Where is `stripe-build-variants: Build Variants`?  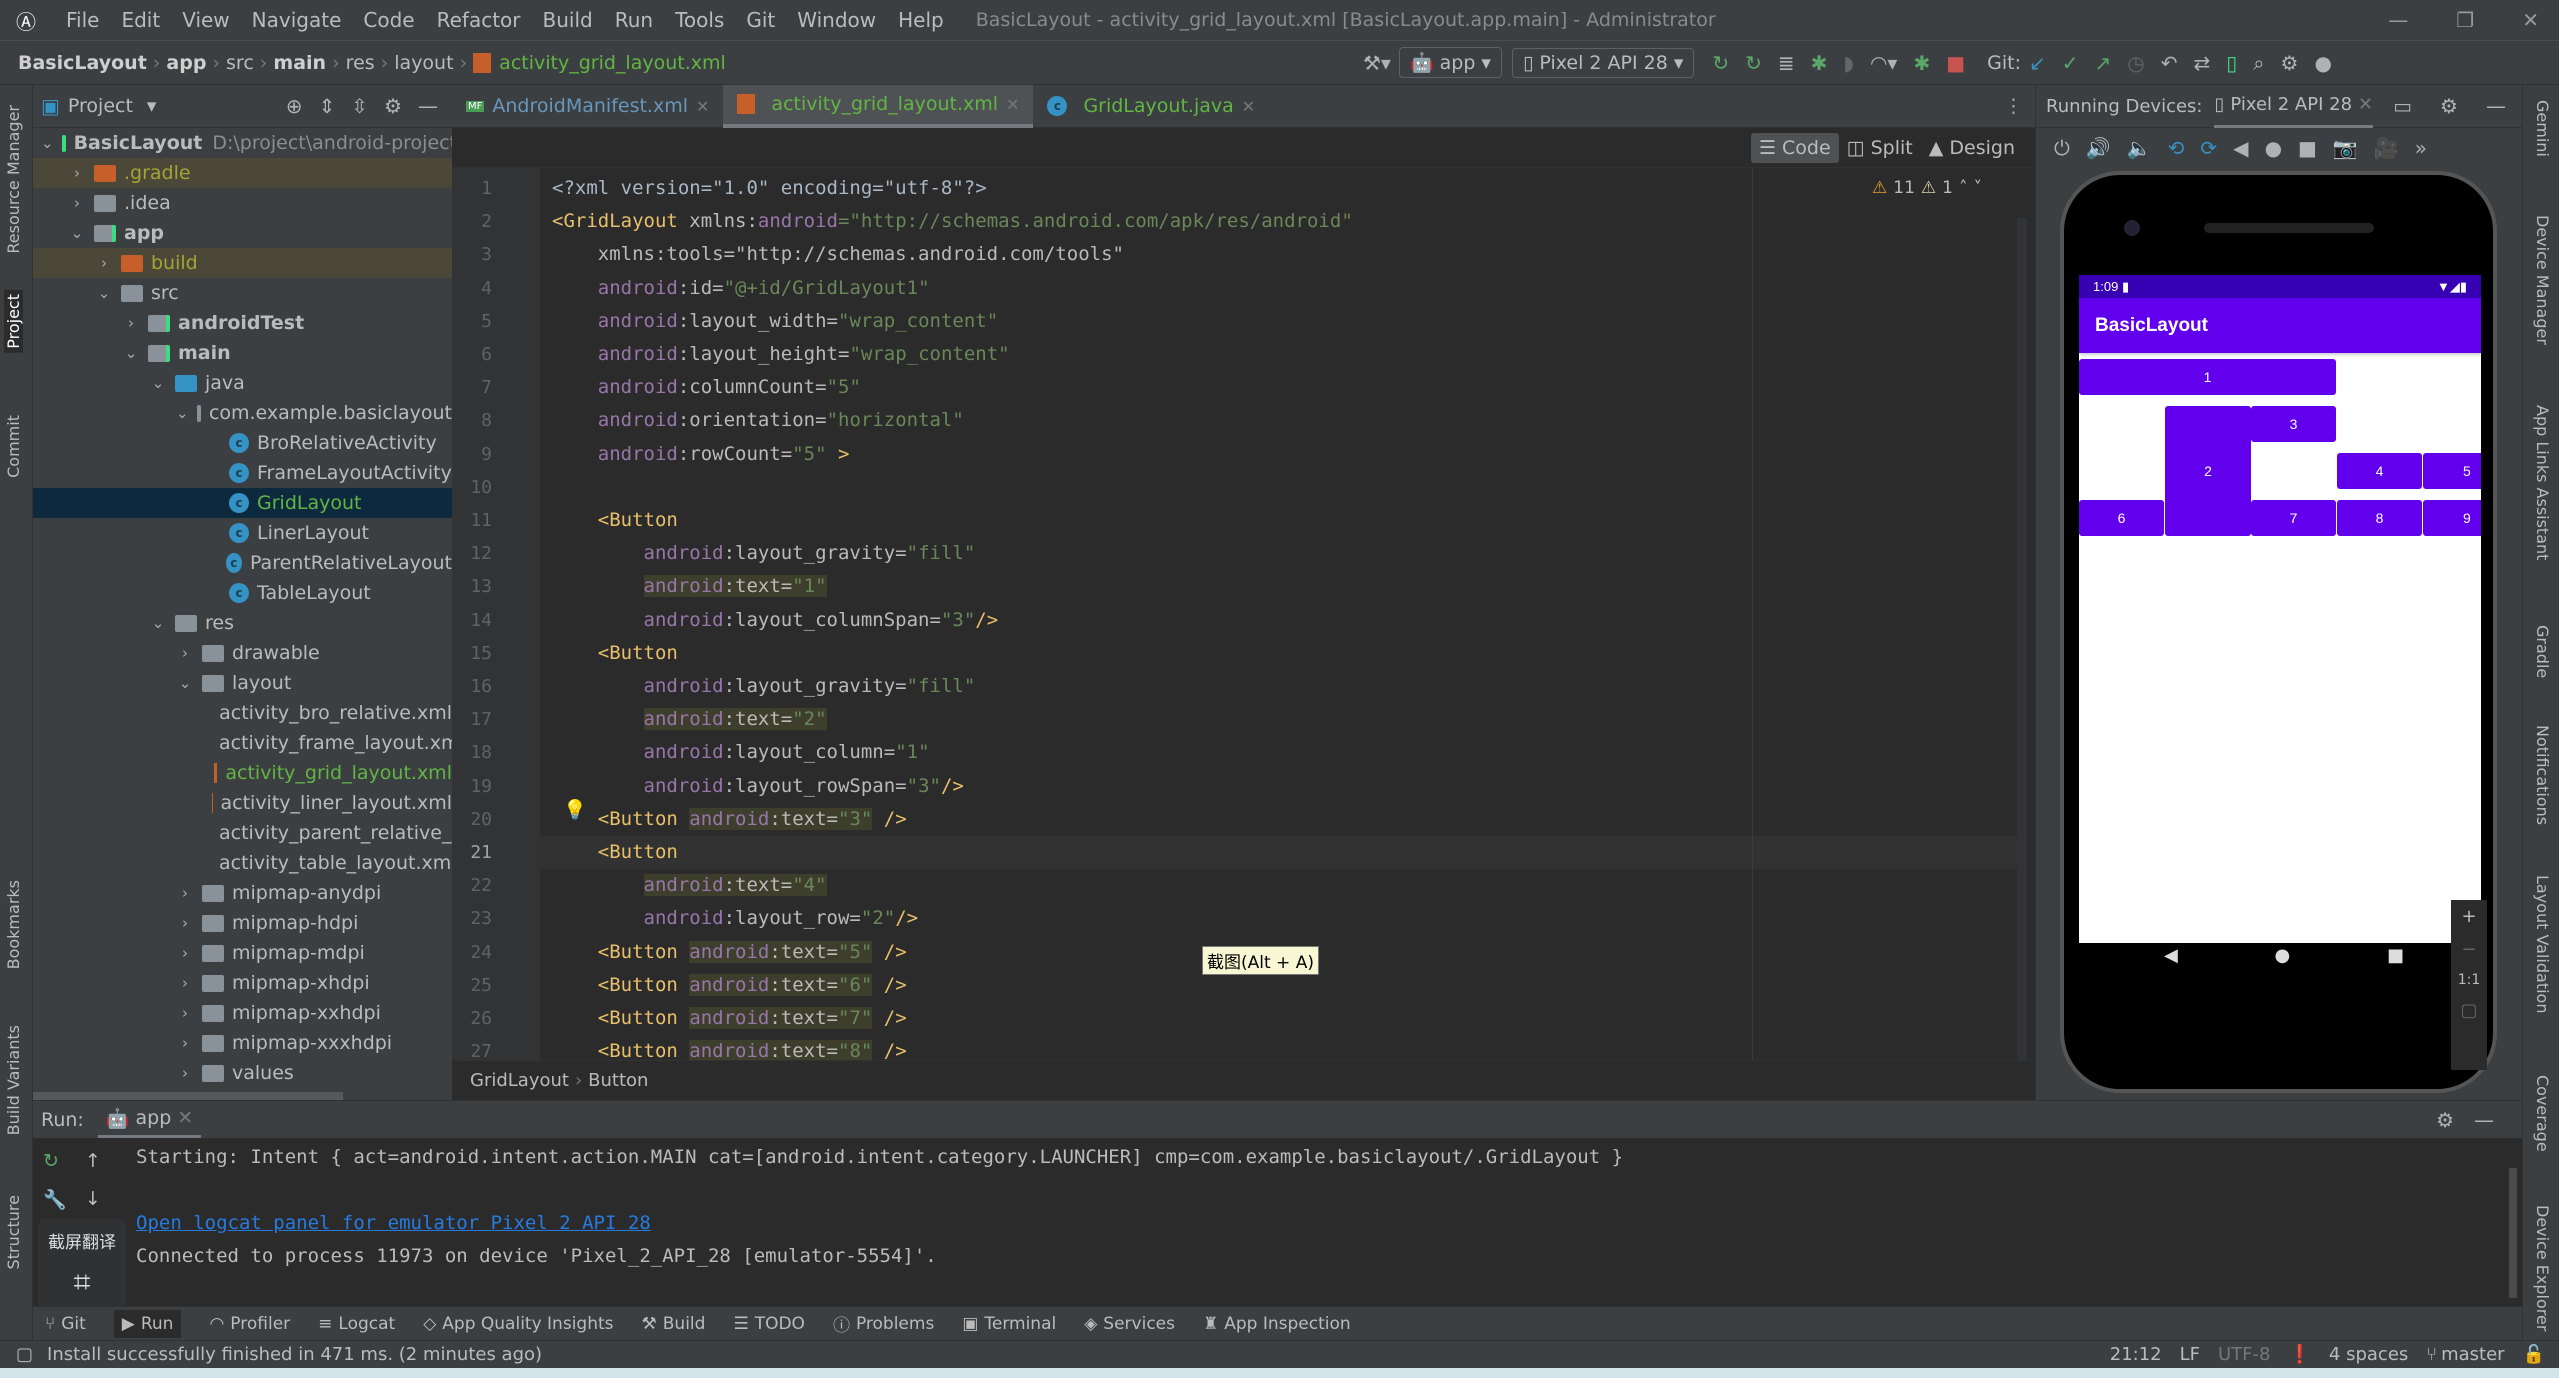
stripe-build-variants: Build Variants is located at coordinates (13, 1080).